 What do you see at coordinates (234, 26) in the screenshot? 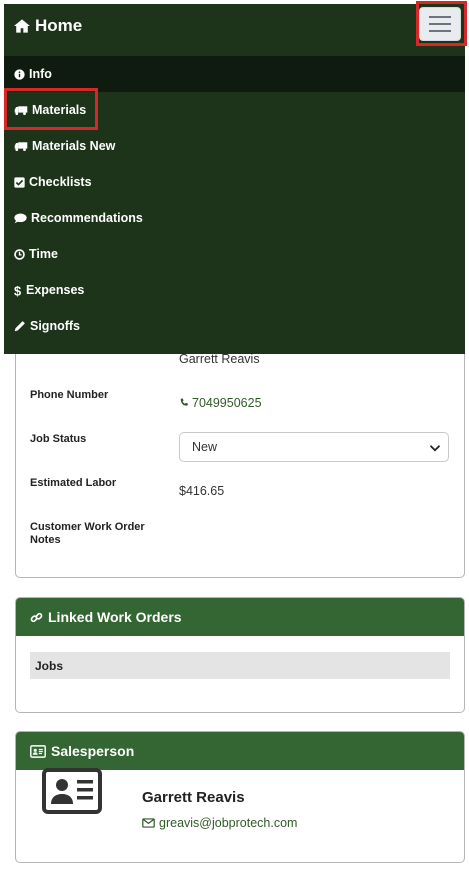
I see `top-navbar: Home` at bounding box center [234, 26].